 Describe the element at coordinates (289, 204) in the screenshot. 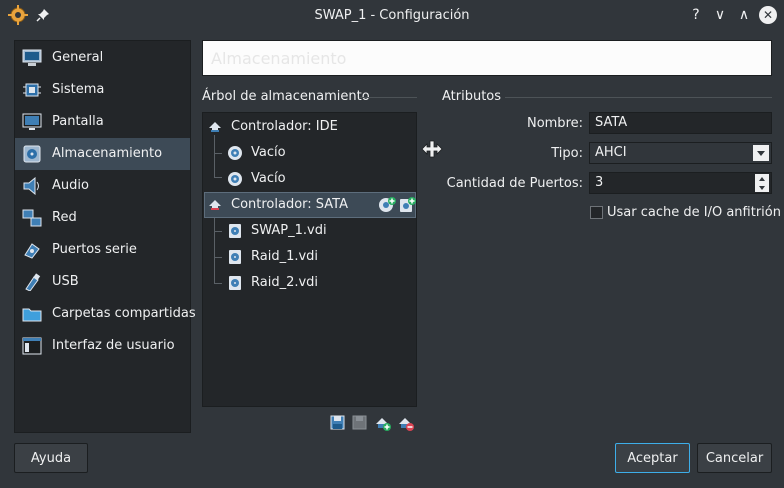

I see `tree-item-label: Controlador: SATA` at that location.